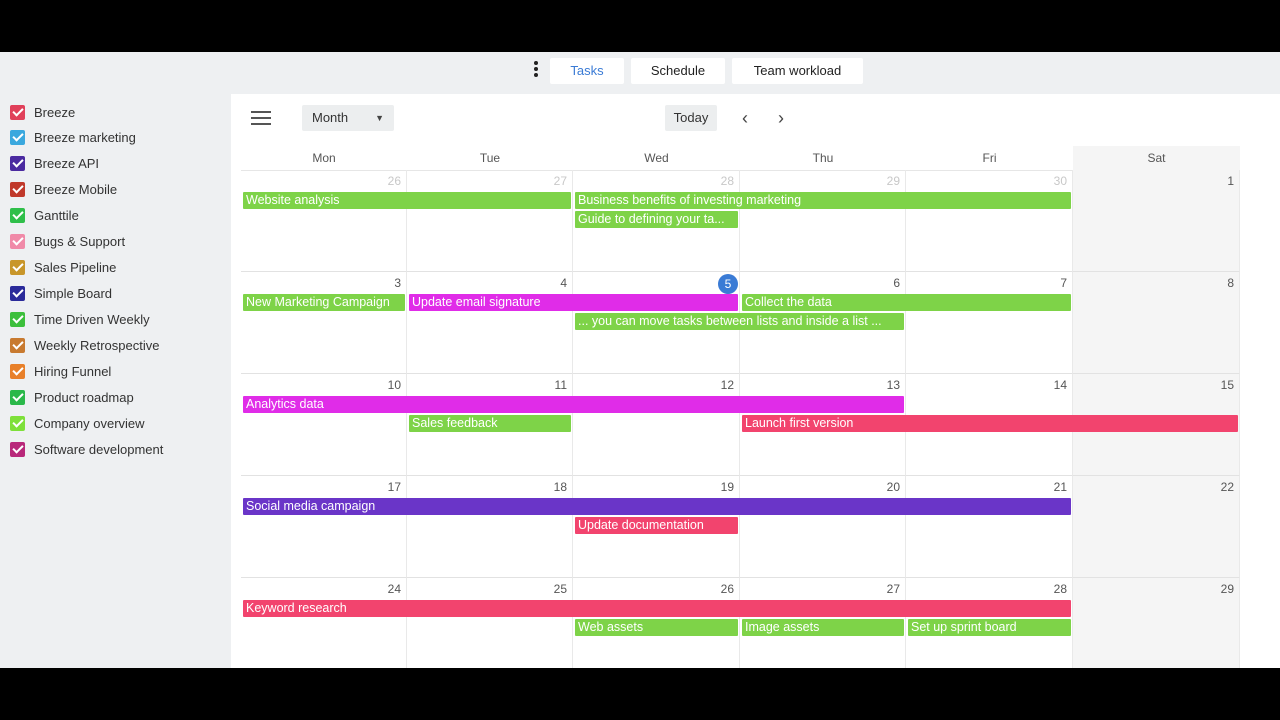 This screenshot has width=1280, height=720. Describe the element at coordinates (989, 323) in the screenshot. I see `day-cell: 7` at that location.